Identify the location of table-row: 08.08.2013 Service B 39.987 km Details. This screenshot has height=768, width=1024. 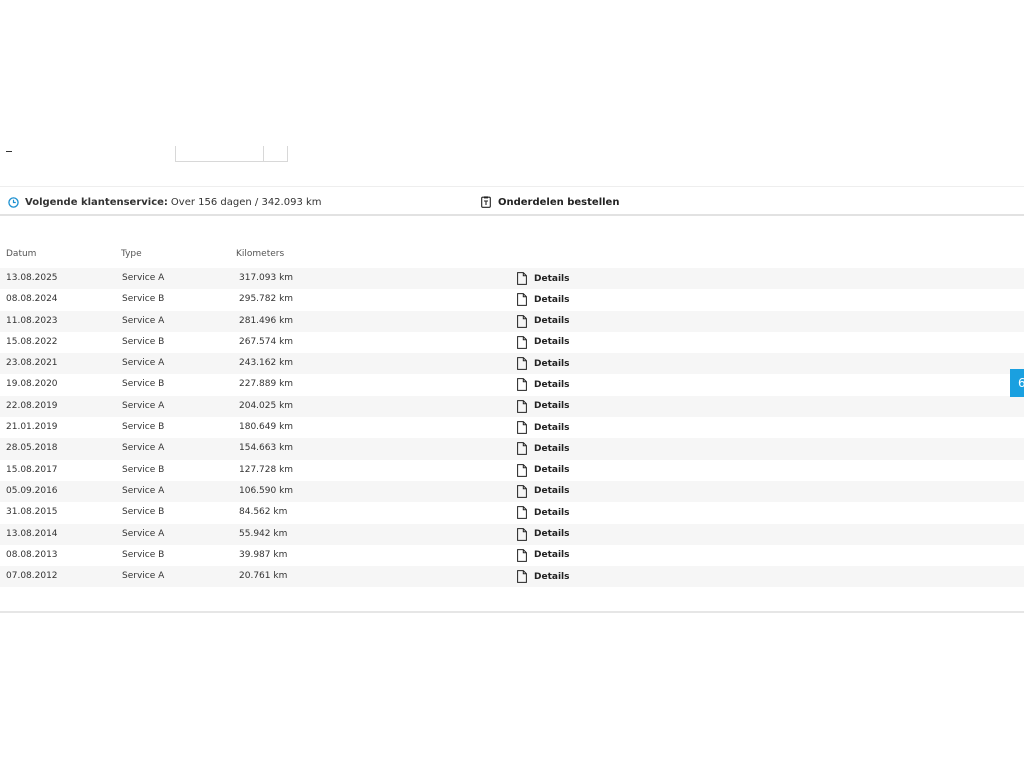
(512, 555).